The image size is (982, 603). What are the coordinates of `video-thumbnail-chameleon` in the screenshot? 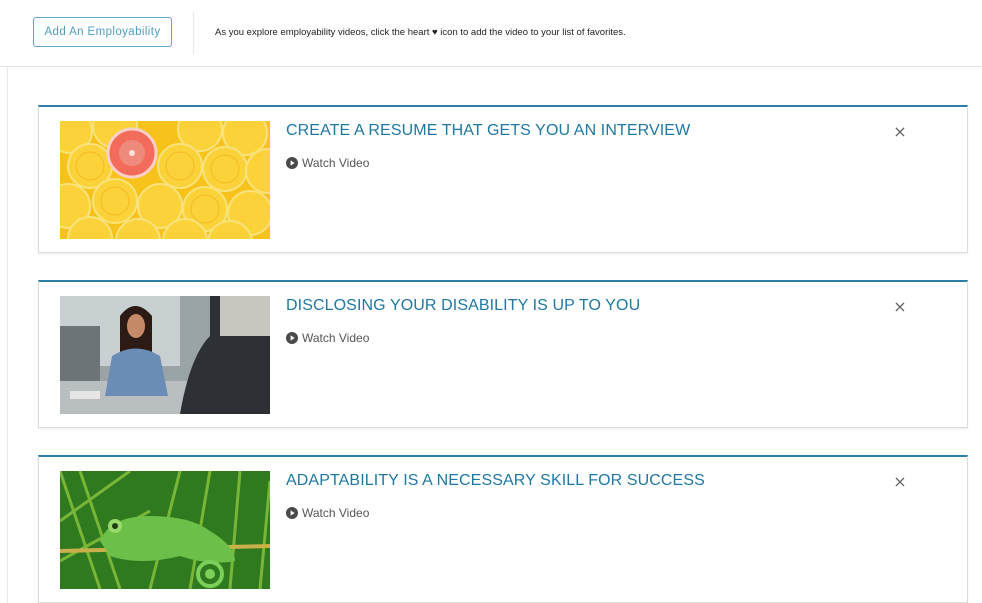 It's located at (165, 530).